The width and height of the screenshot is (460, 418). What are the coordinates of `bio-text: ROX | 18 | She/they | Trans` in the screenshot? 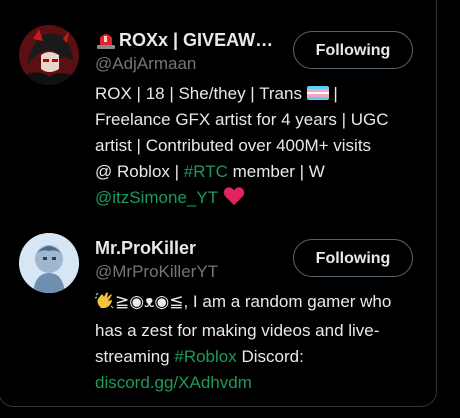 It's located at (198, 93).